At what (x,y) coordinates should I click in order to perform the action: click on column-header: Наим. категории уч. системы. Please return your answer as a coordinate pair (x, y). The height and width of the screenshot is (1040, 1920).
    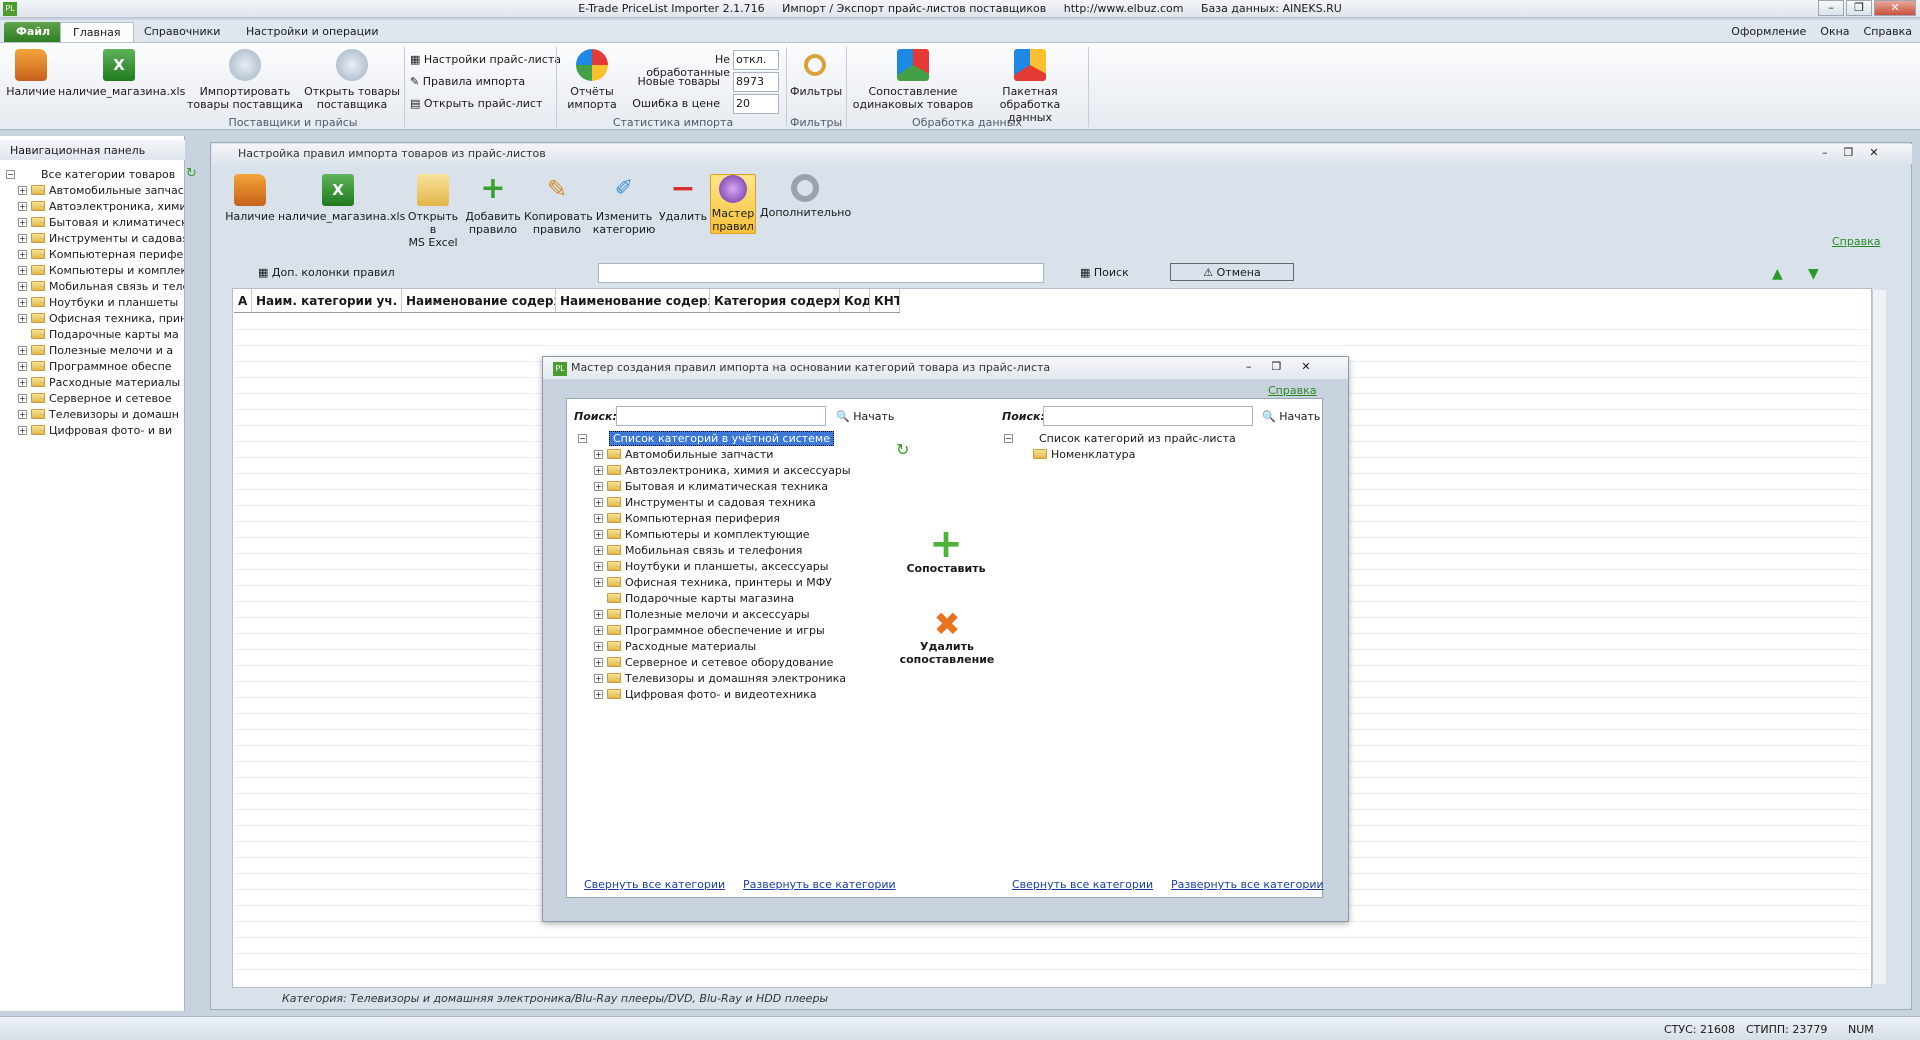
    Looking at the image, I should click on (327, 300).